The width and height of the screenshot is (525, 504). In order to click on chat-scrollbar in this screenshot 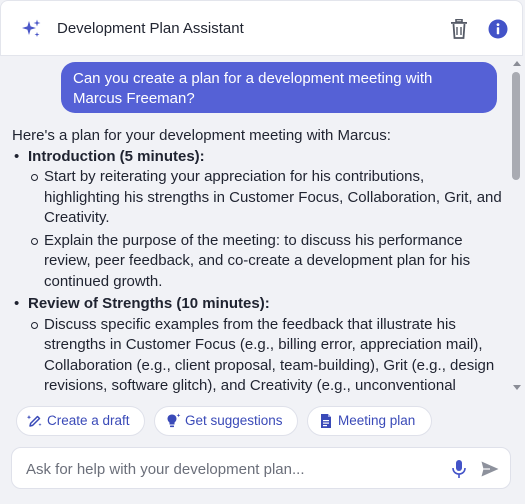, I will do `click(517, 226)`.